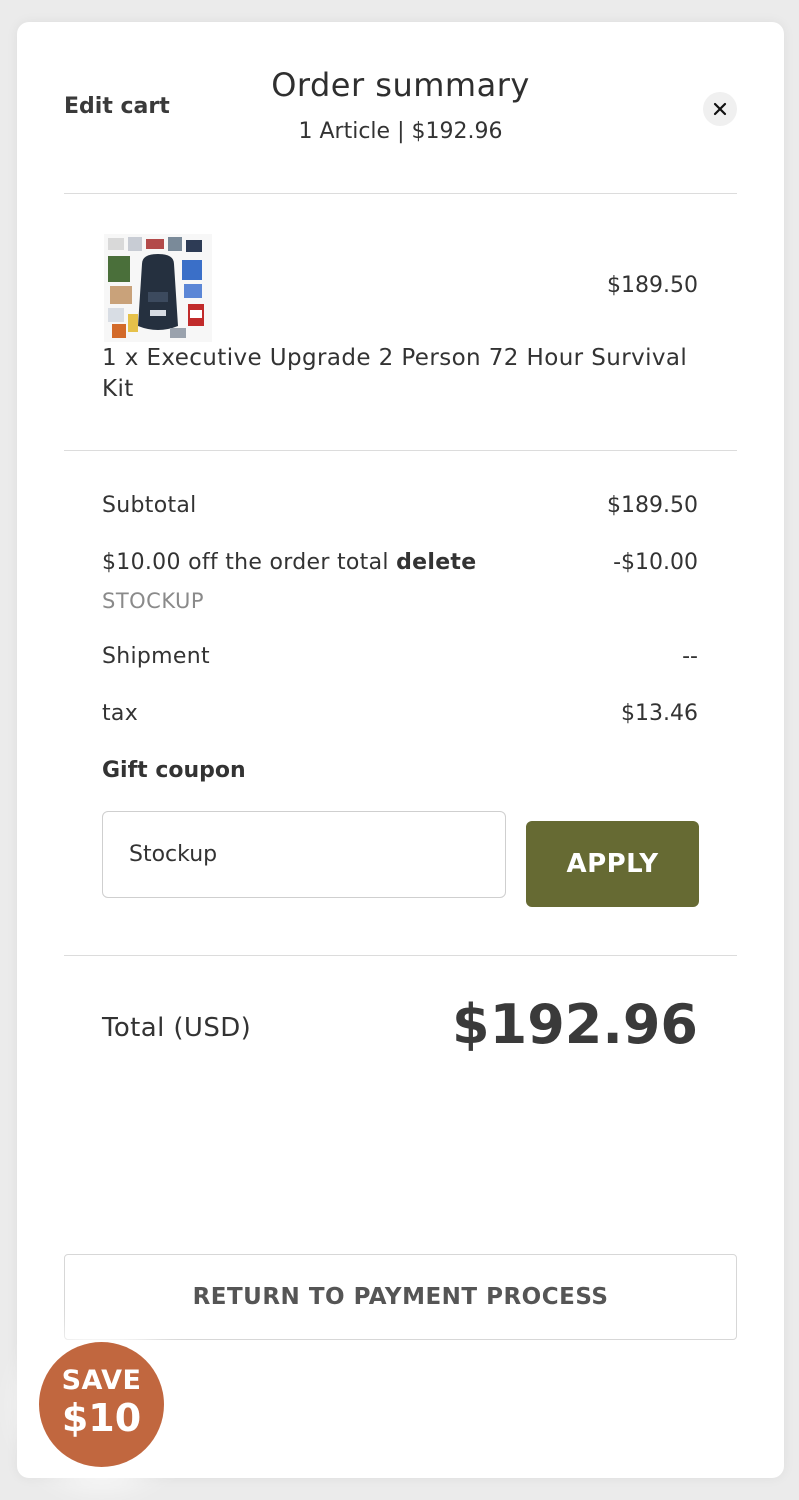  I want to click on tax-value: $13.46, so click(659, 713).